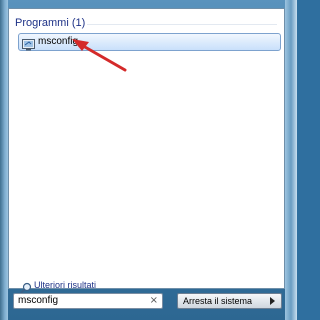  I want to click on search-input: msconfig ×, so click(88, 301).